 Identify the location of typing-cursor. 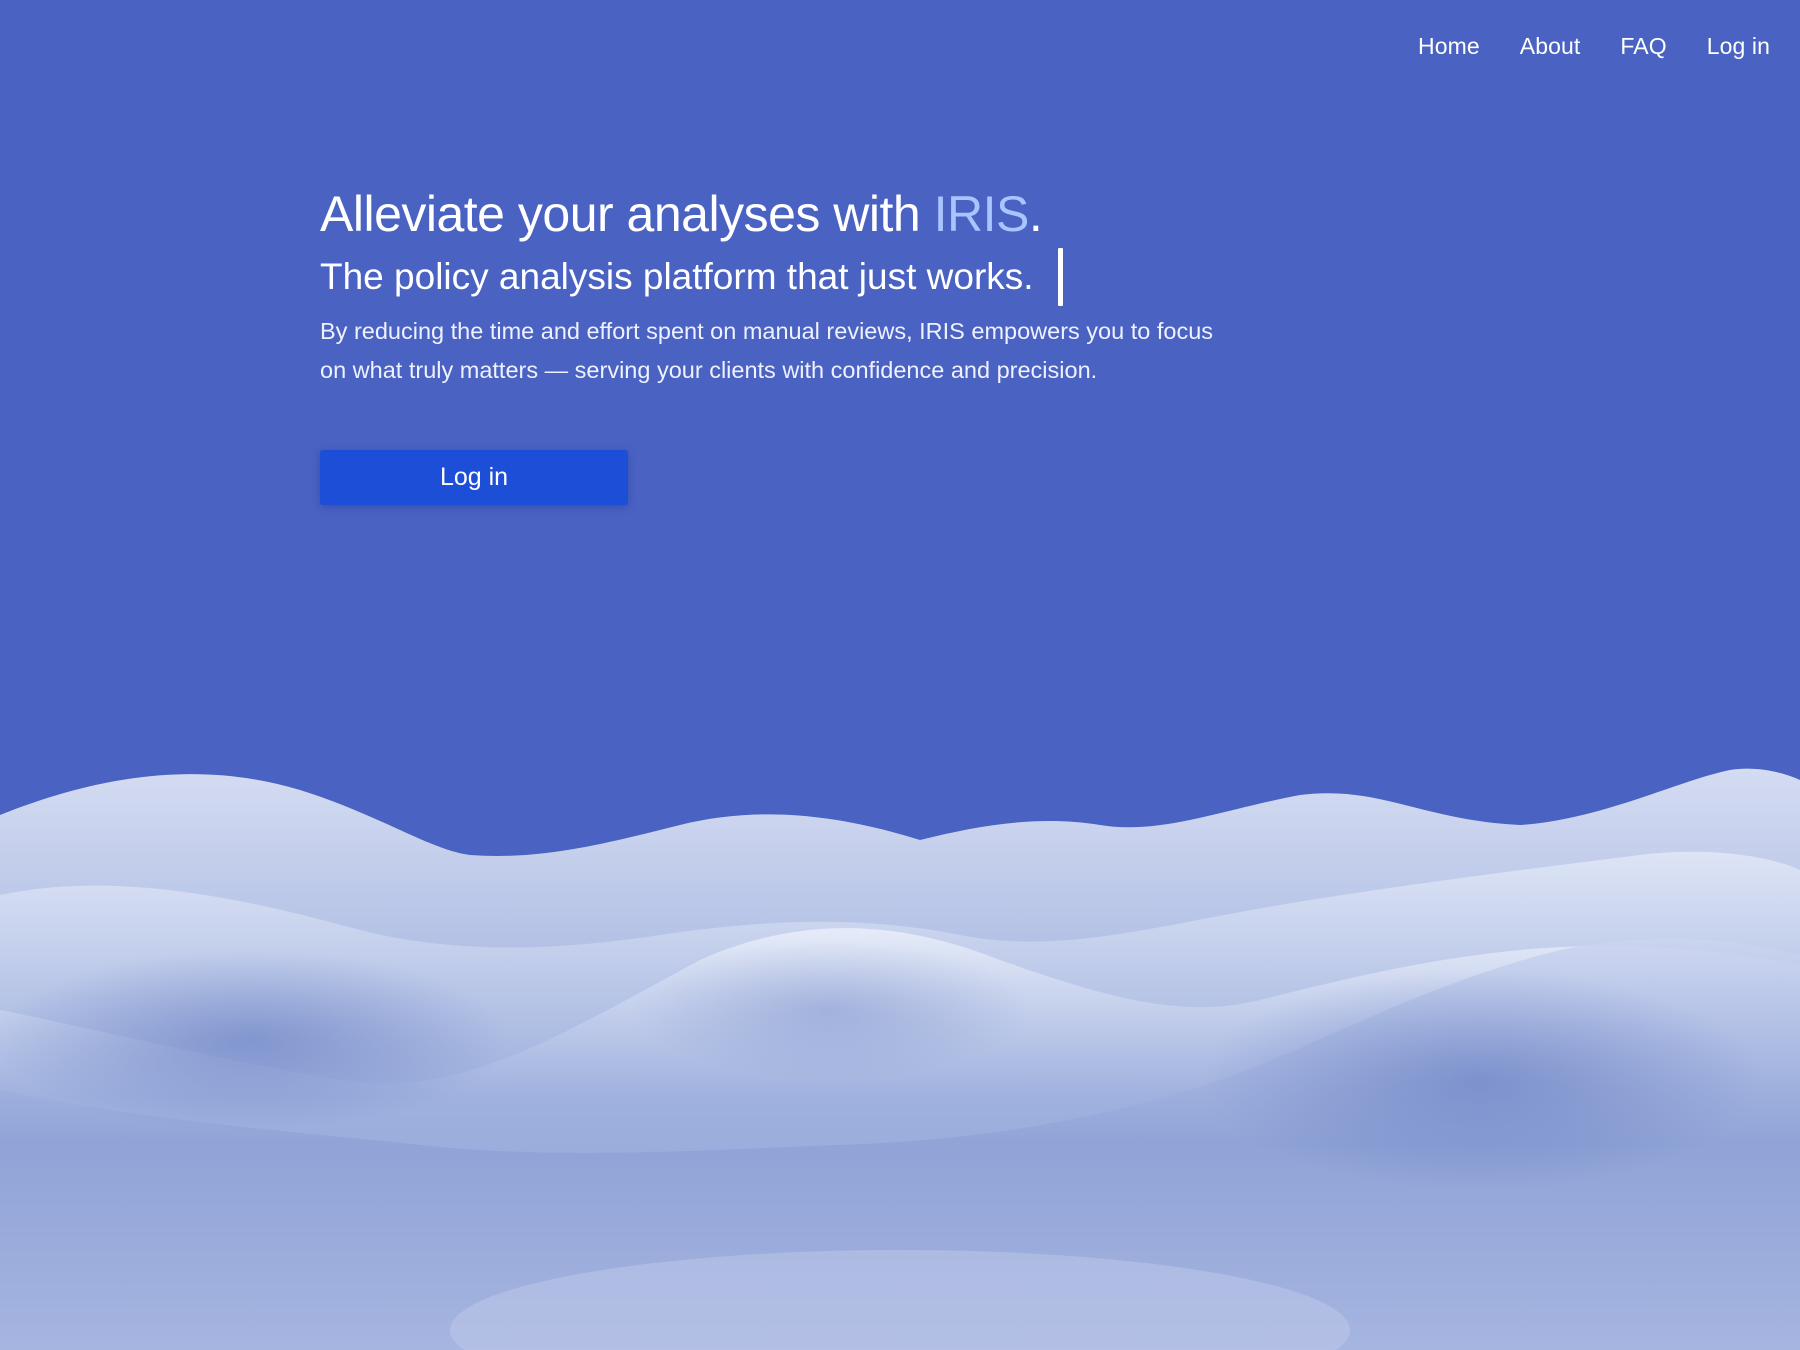
(1060, 277).